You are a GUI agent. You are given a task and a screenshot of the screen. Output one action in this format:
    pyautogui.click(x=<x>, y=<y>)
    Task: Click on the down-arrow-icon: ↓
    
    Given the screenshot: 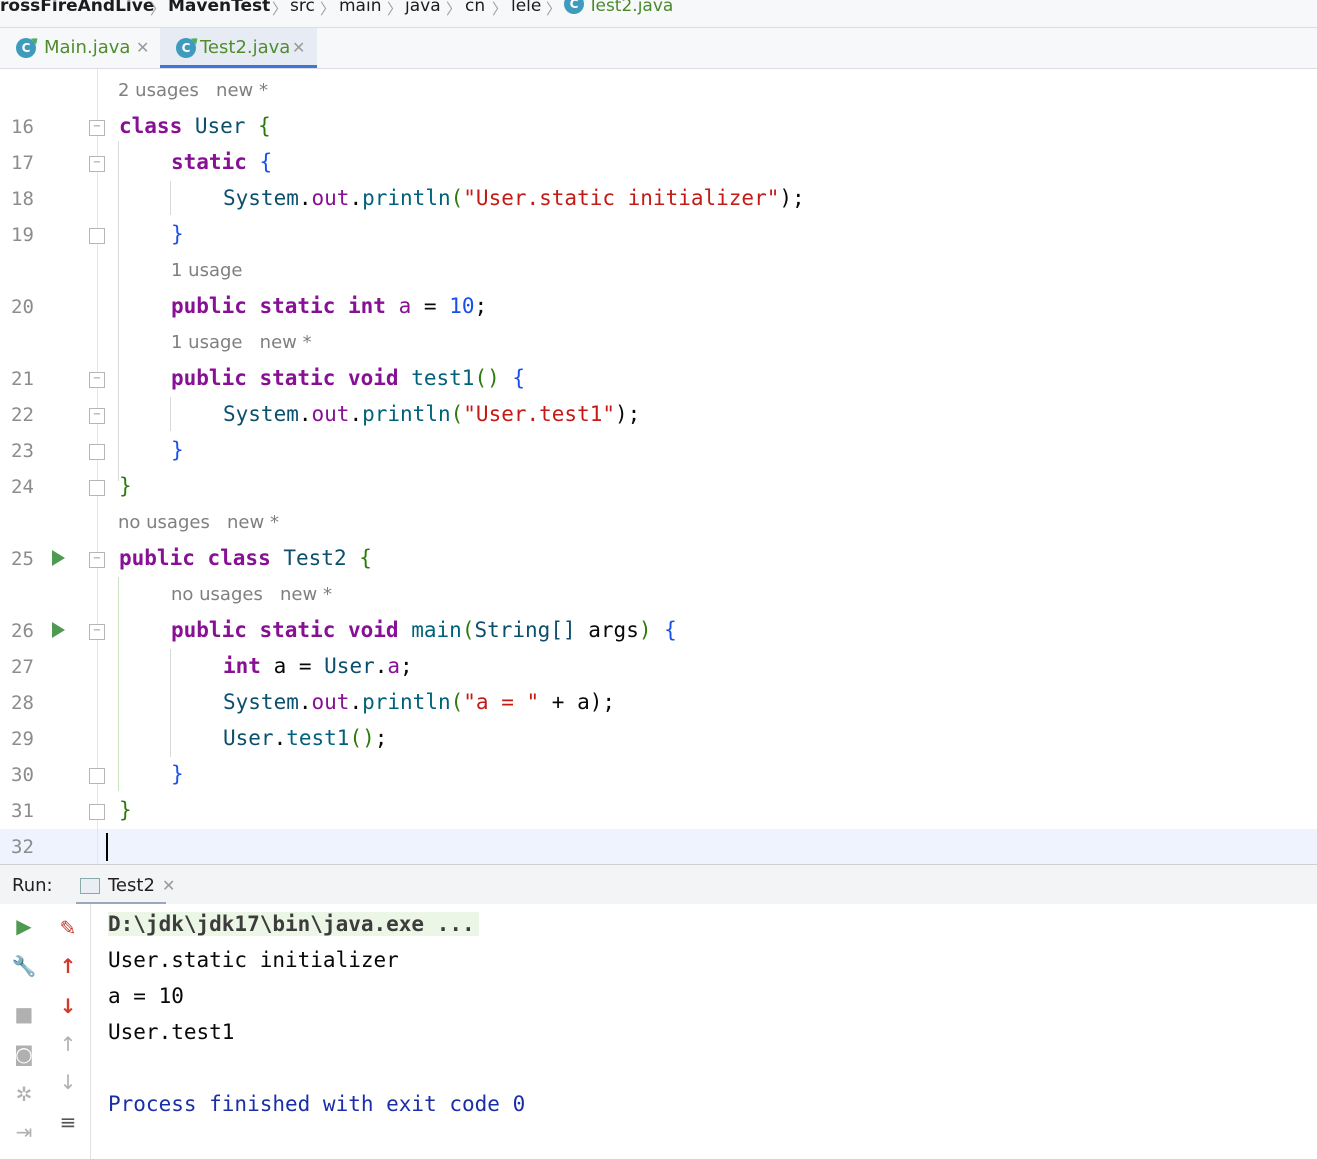 What is the action you would take?
    pyautogui.click(x=68, y=1006)
    